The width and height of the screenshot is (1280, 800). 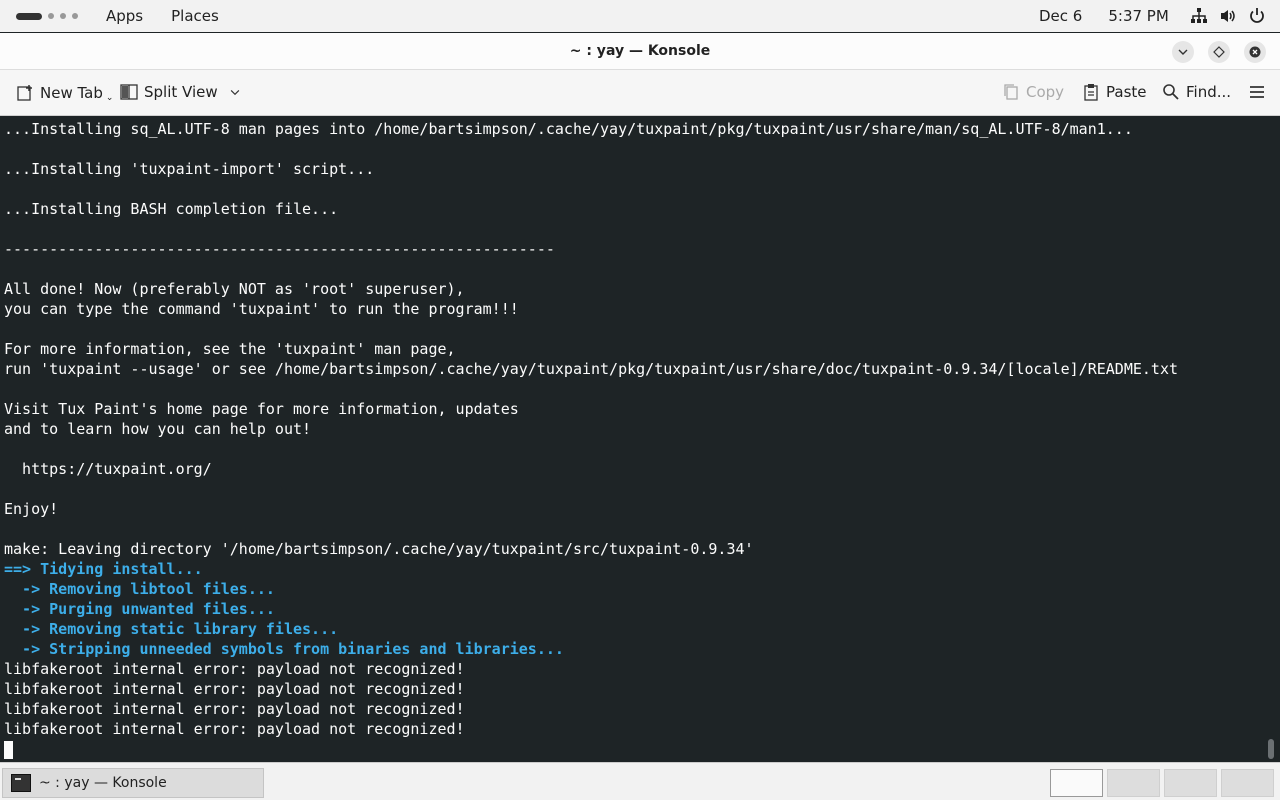 I want to click on power-icon, so click(x=1257, y=16).